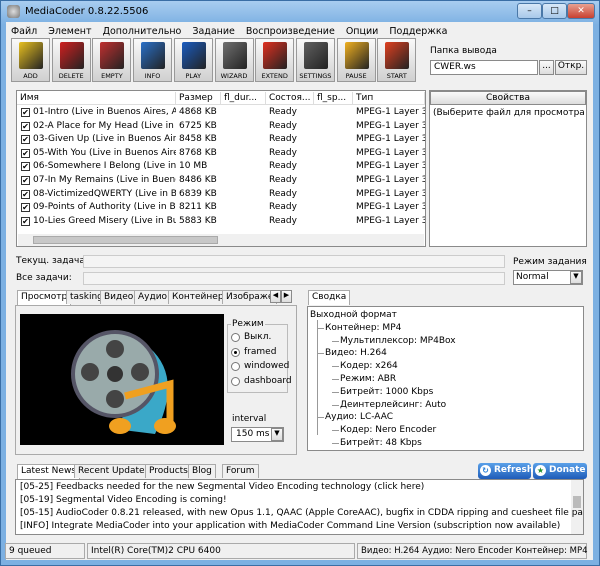 This screenshot has width=600, height=566. I want to click on toolbar-add-button: ADD, so click(30, 60).